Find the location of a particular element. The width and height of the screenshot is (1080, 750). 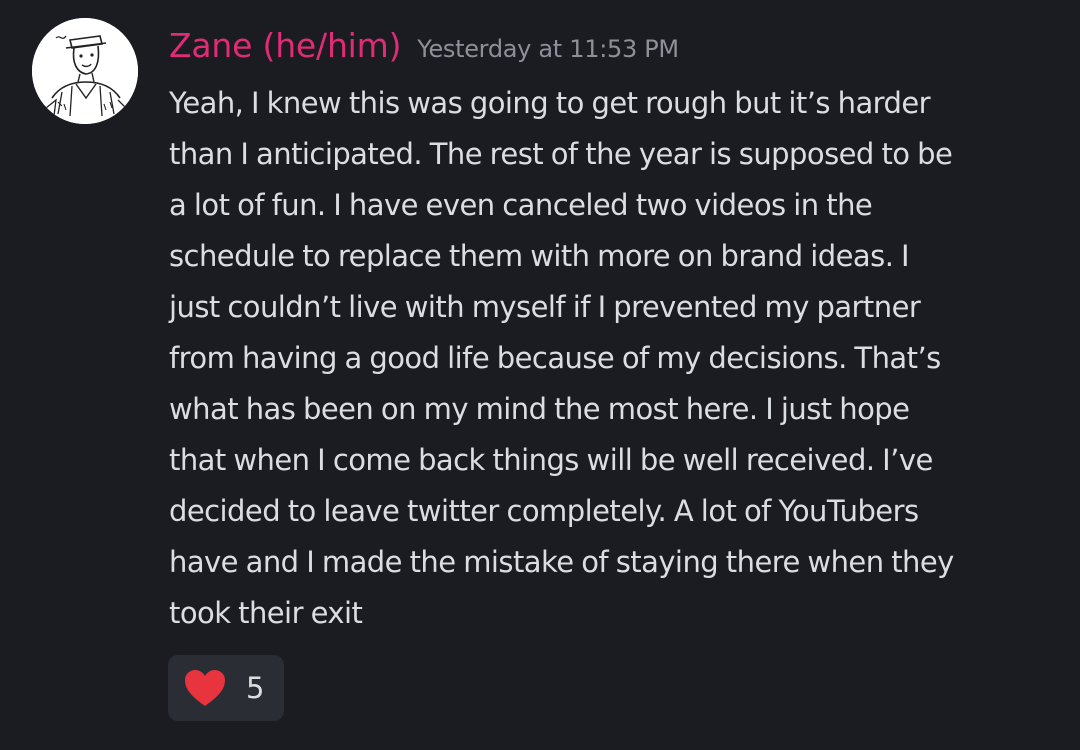

heart-reaction-button: 5 is located at coordinates (226, 688).